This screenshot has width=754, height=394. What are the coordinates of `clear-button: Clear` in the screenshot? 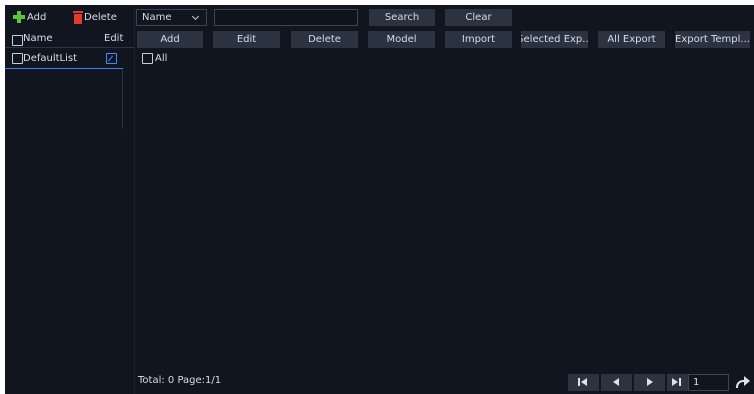 It's located at (478, 17).